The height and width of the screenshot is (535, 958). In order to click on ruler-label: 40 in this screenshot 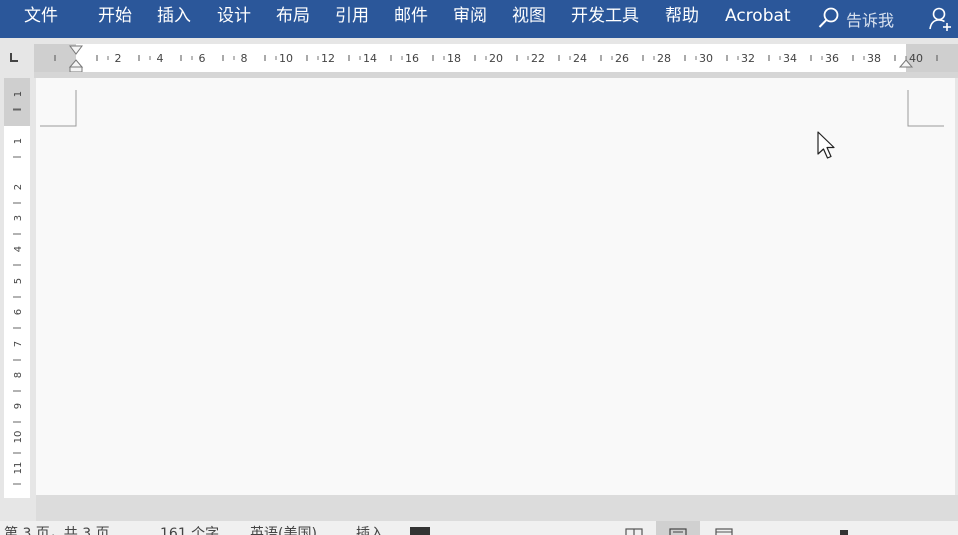, I will do `click(916, 58)`.